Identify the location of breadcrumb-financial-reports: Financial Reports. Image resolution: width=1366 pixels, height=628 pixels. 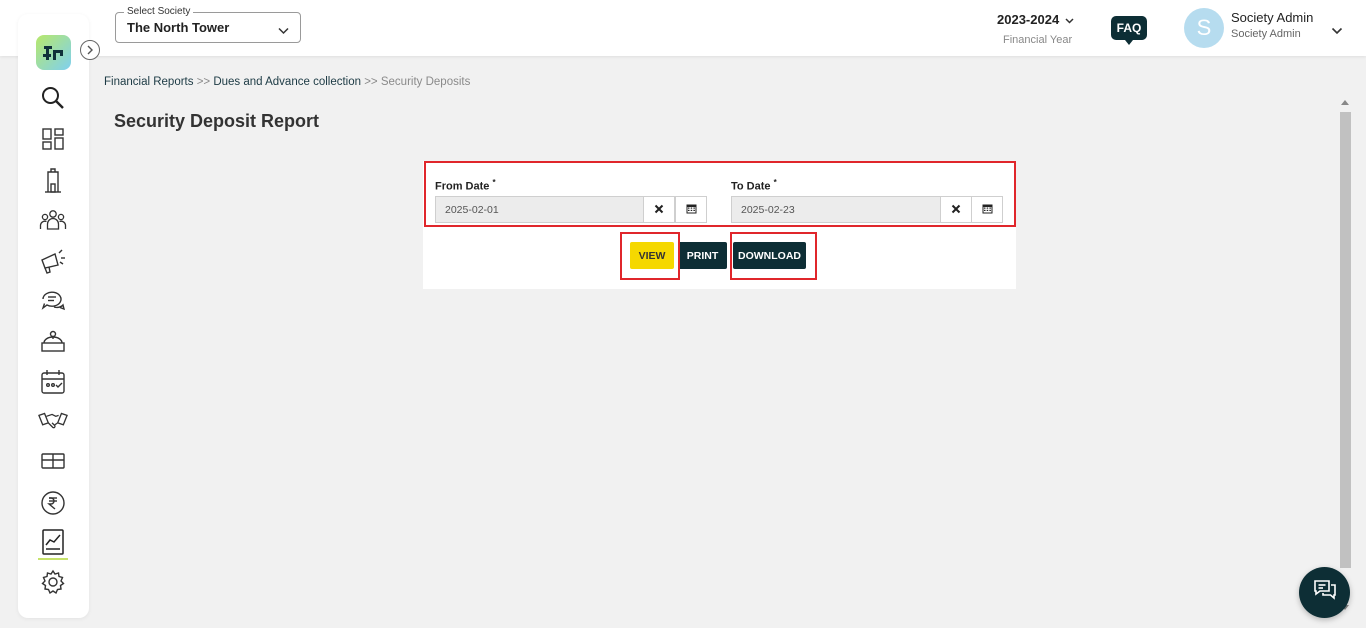
(148, 82).